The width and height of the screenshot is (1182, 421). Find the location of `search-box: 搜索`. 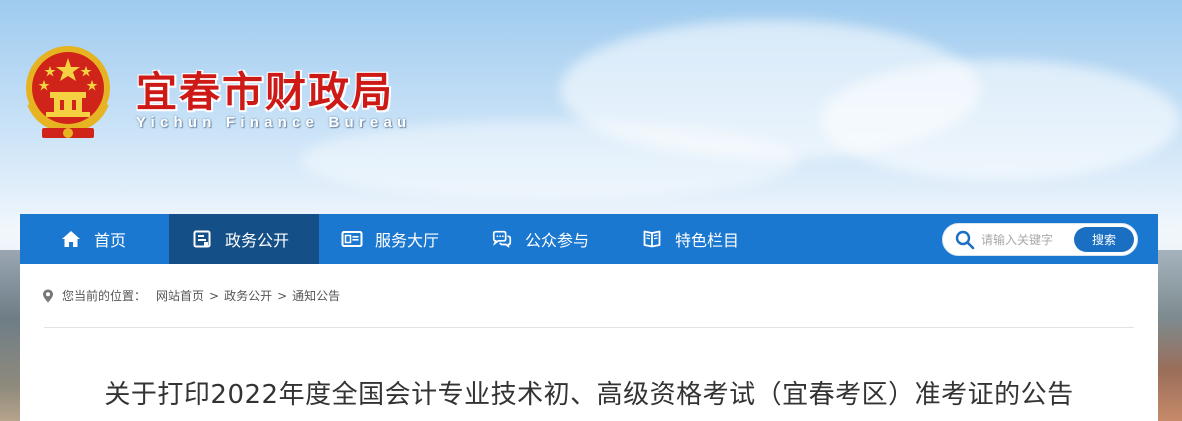

search-box: 搜索 is located at coordinates (1040, 239).